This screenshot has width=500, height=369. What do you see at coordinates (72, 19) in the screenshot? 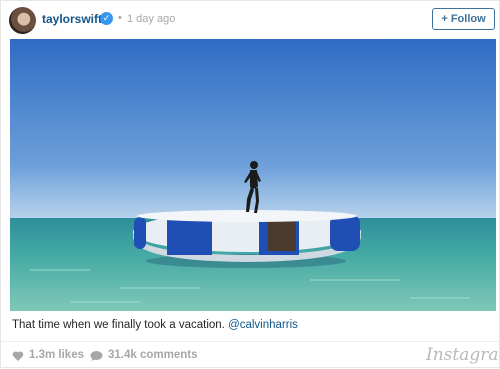
I see `username-link: taylorswift` at bounding box center [72, 19].